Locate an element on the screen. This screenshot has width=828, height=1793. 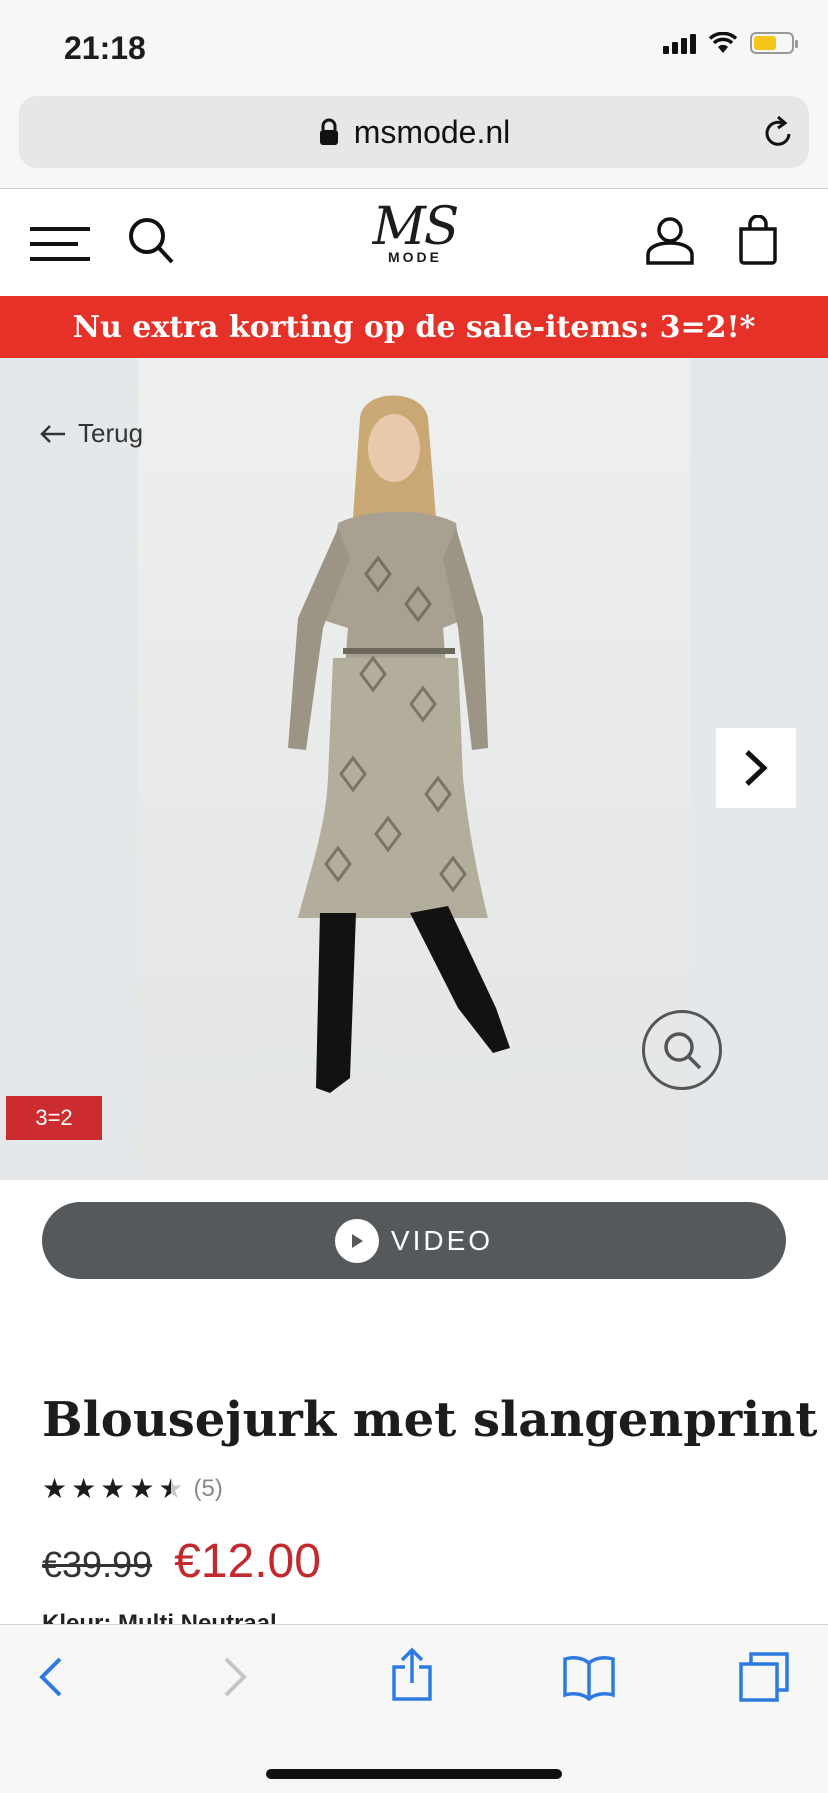
shopping-bag-icon is located at coordinates (758, 240).